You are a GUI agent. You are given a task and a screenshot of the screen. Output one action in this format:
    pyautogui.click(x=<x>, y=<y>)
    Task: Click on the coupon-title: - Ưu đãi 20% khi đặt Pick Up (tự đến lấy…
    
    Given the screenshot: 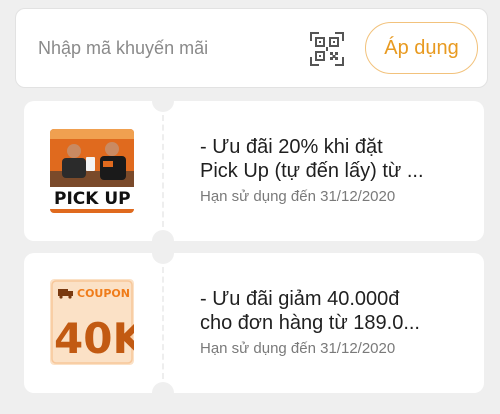 What is the action you would take?
    pyautogui.click(x=312, y=159)
    